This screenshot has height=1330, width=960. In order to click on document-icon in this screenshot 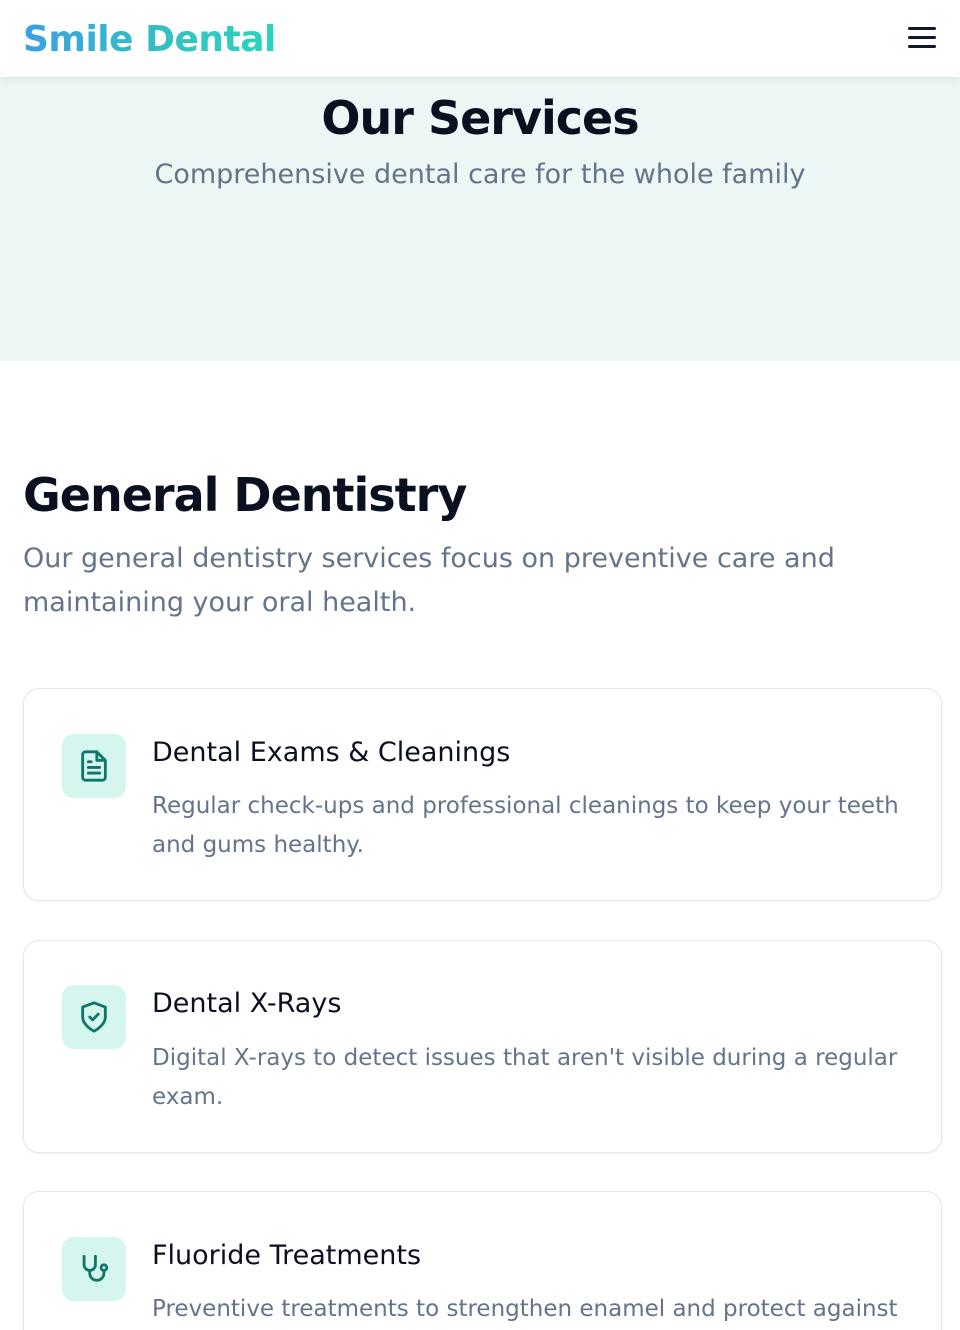, I will do `click(94, 766)`.